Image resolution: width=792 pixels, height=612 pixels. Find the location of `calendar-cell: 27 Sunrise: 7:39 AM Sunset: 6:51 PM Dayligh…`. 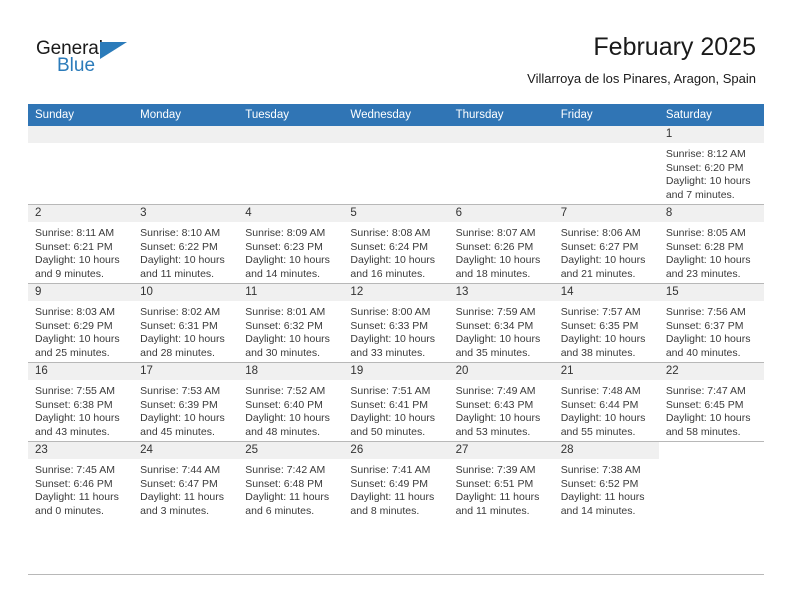

calendar-cell: 27 Sunrise: 7:39 AM Sunset: 6:51 PM Dayligh… is located at coordinates (501, 480).